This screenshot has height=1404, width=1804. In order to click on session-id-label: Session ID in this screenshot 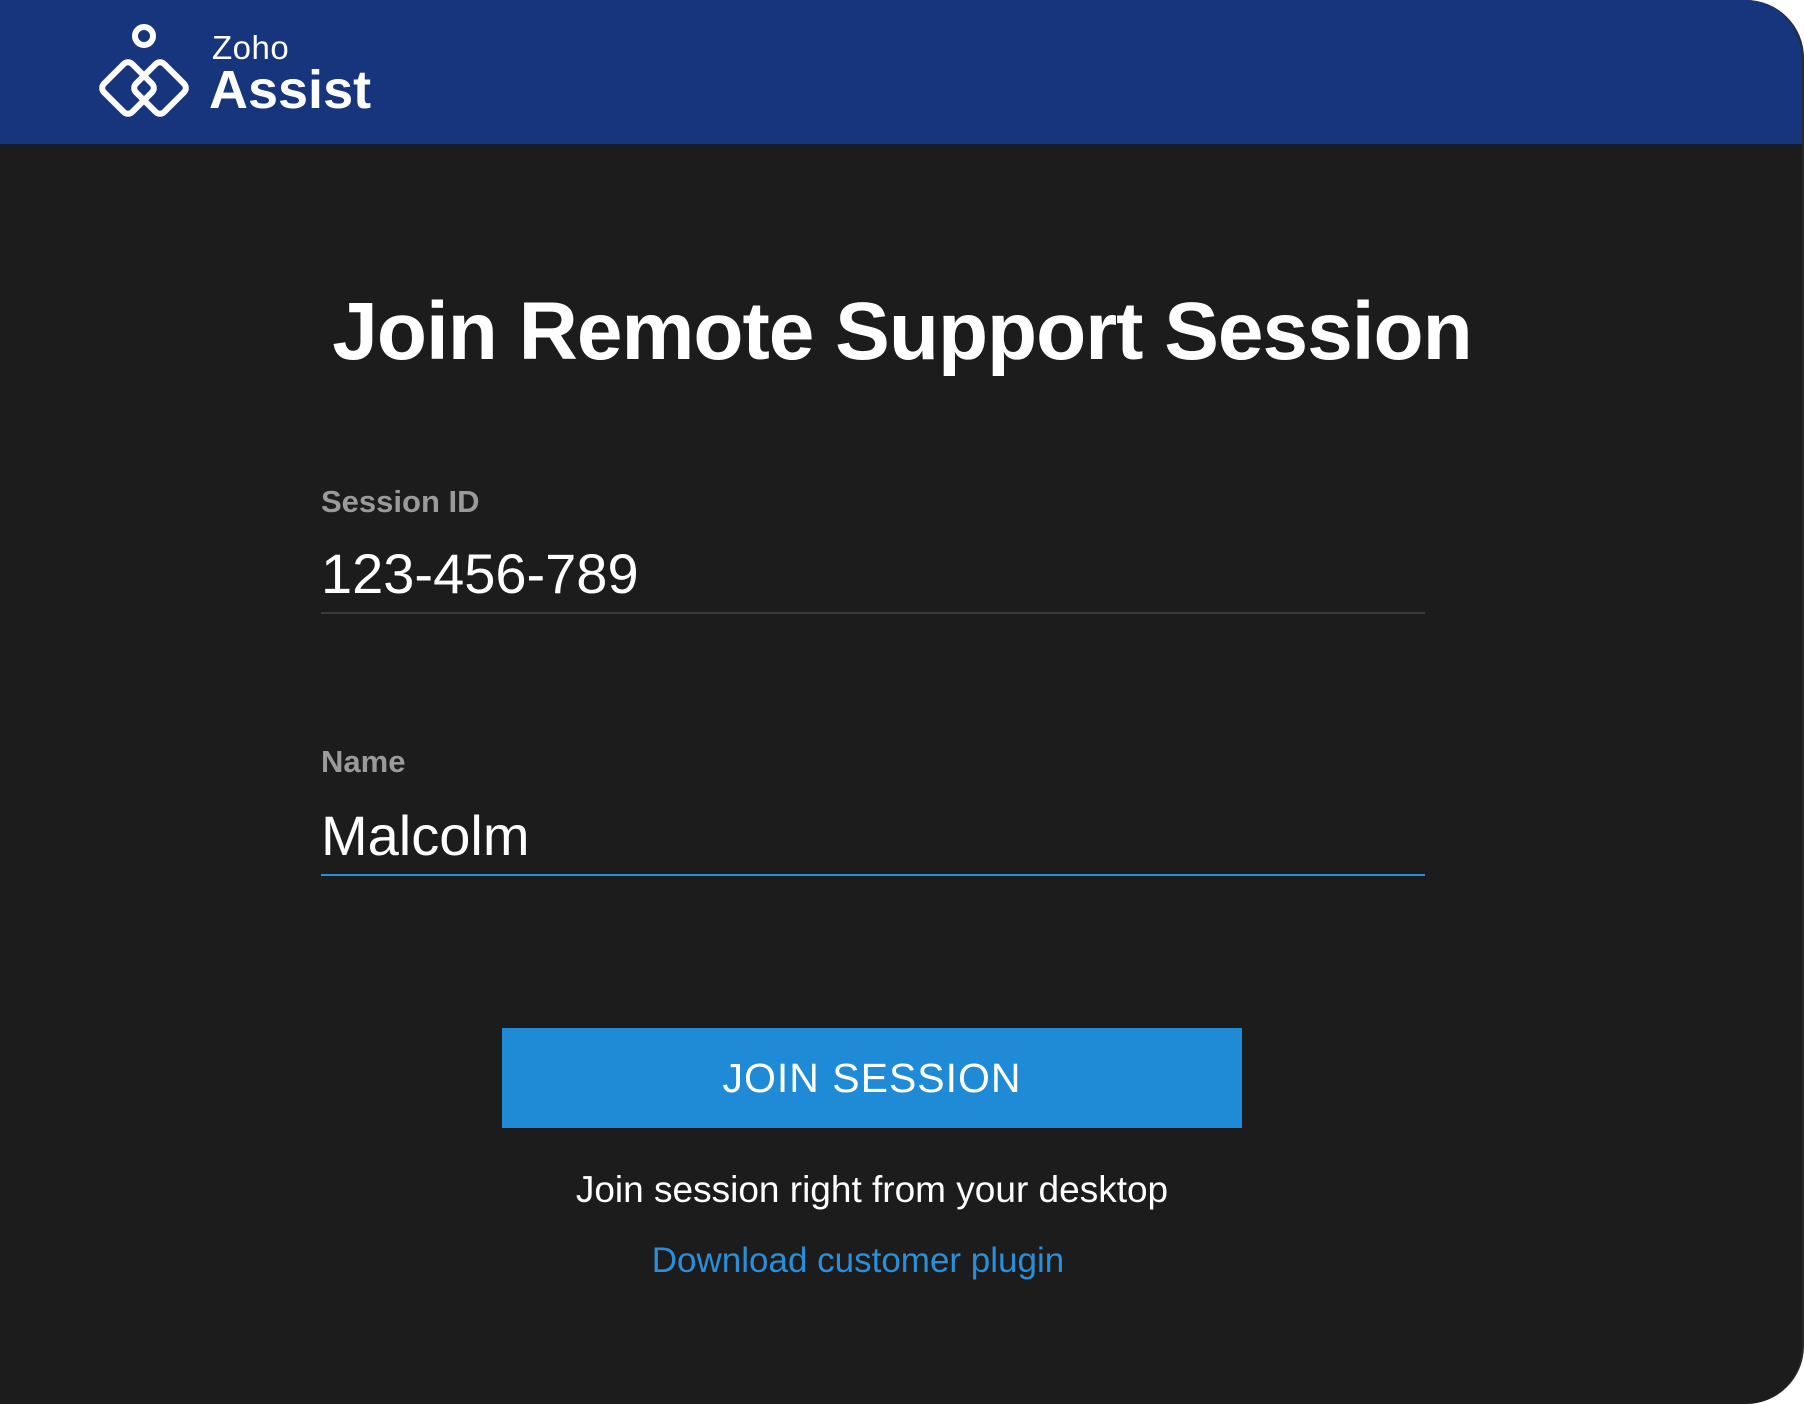, I will do `click(400, 501)`.